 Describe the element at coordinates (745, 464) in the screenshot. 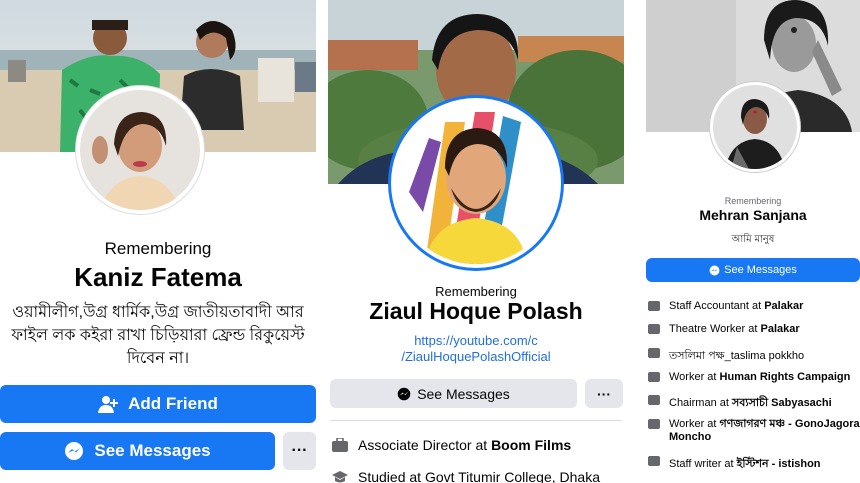

I see `info-text: Staff writer at ইস্টিশন - istishon` at that location.